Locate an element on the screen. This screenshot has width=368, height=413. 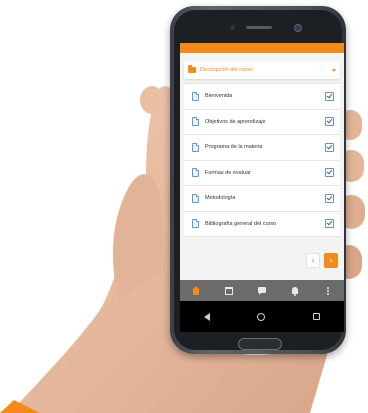
home-circle-icon is located at coordinates (261, 316).